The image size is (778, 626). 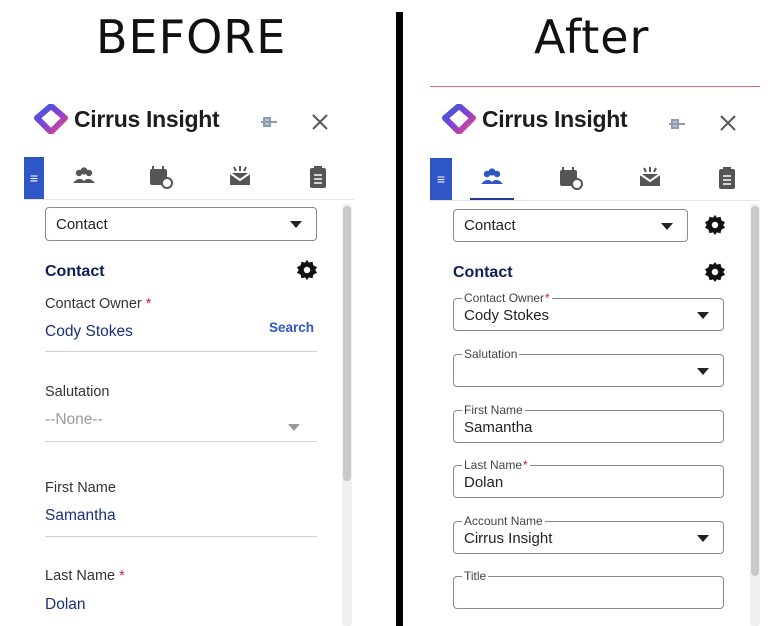 What do you see at coordinates (595, 179) in the screenshot?
I see `tab-bar-after: ≡` at bounding box center [595, 179].